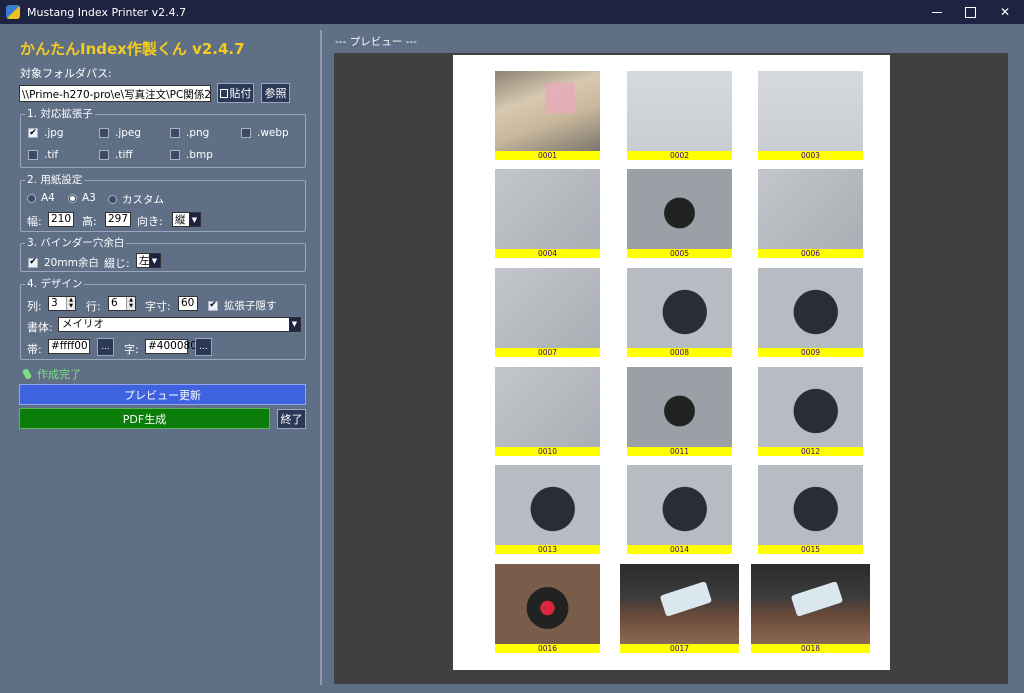  What do you see at coordinates (188, 303) in the screenshot?
I see `fontsize-input: 60` at bounding box center [188, 303].